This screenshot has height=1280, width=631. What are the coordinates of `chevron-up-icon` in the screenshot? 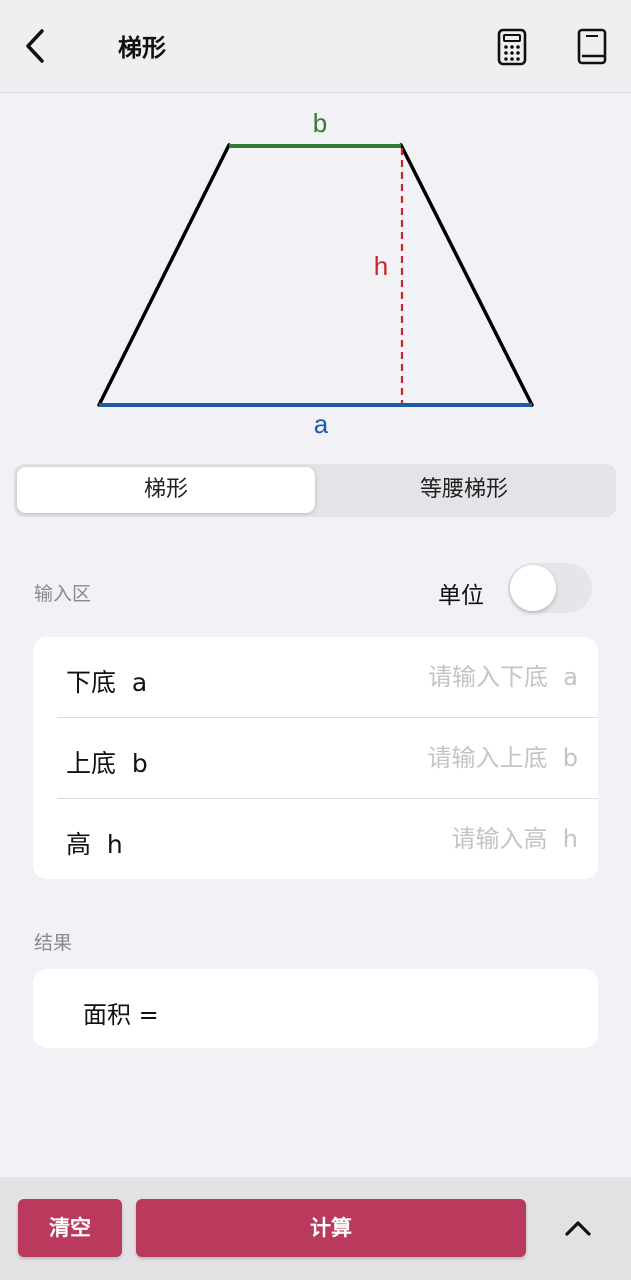 It's located at (578, 1228).